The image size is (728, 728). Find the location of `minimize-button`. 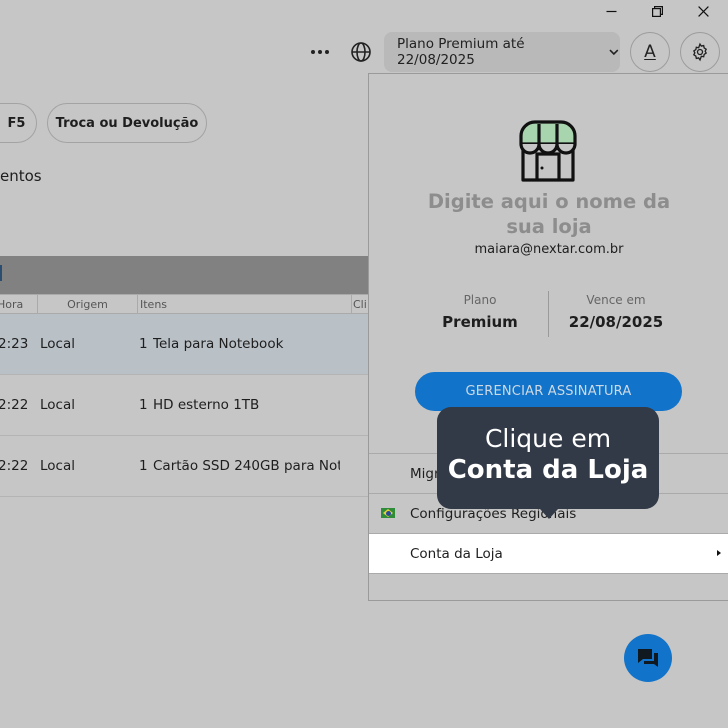

minimize-button is located at coordinates (611, 11).